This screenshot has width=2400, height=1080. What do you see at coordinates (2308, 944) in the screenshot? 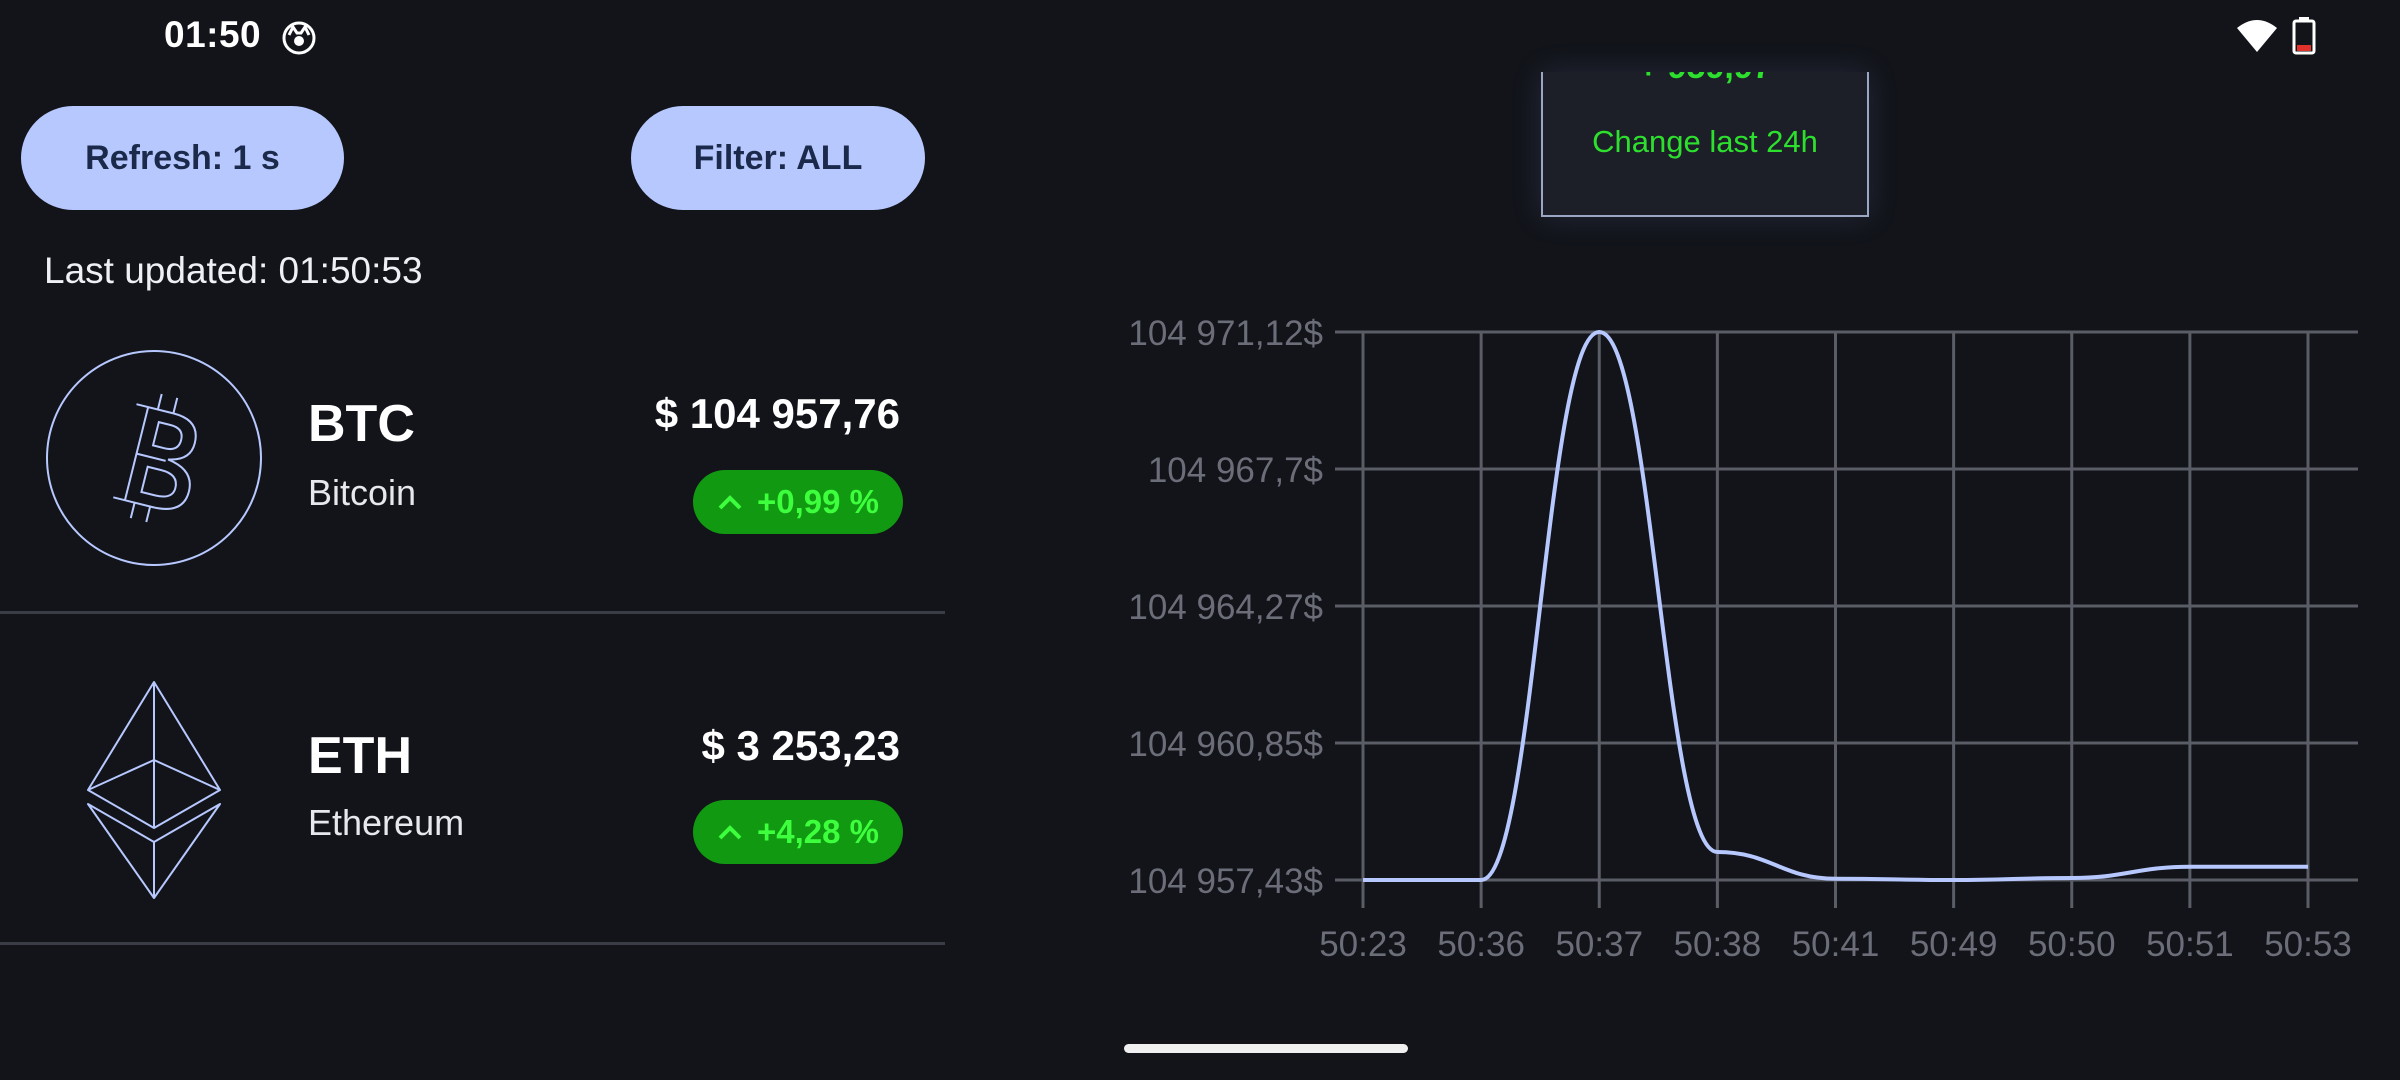
I see `x-tick-label: 50:53` at bounding box center [2308, 944].